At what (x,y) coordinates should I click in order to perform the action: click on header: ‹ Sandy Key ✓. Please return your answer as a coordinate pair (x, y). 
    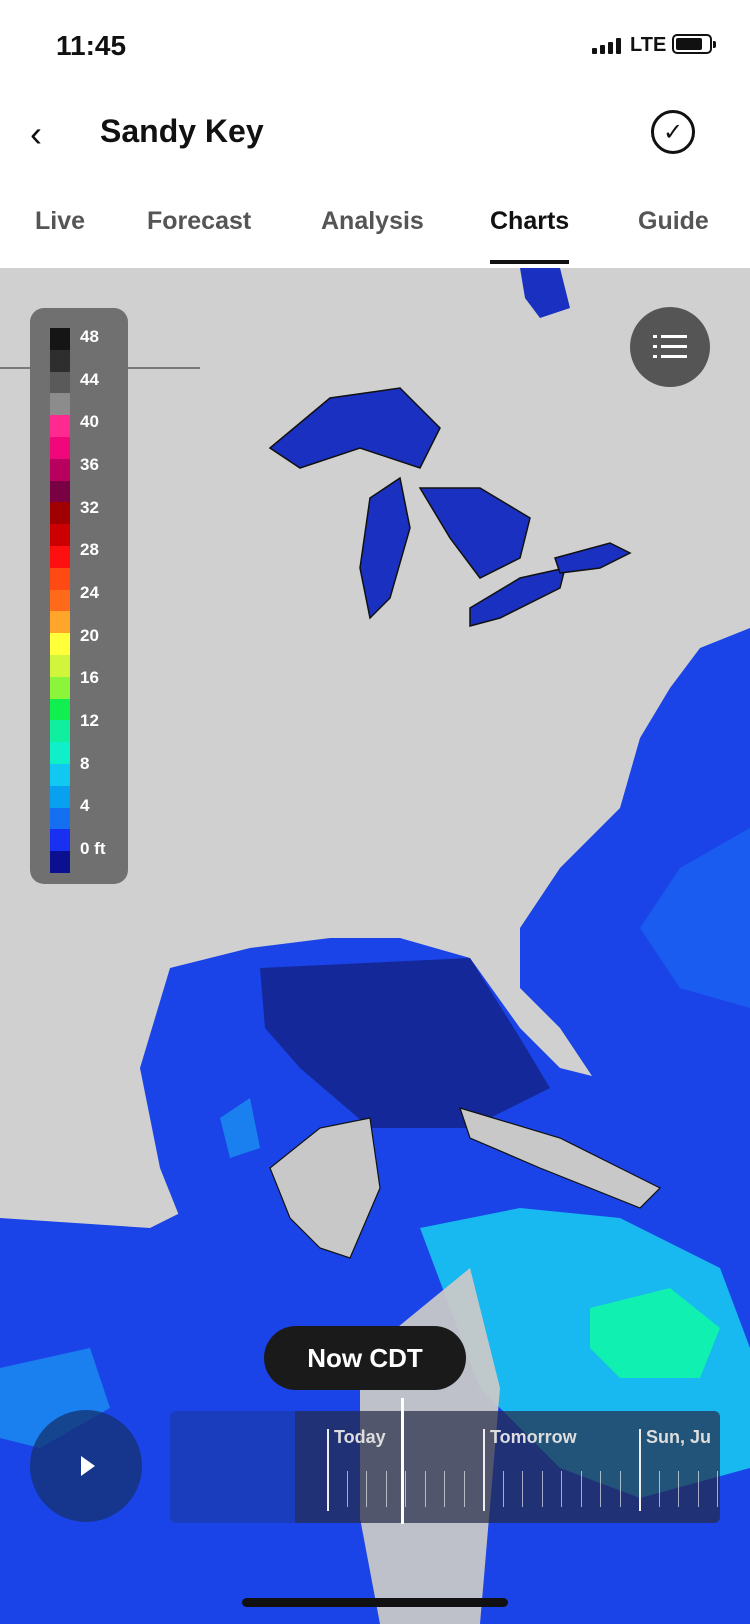
    Looking at the image, I should click on (375, 135).